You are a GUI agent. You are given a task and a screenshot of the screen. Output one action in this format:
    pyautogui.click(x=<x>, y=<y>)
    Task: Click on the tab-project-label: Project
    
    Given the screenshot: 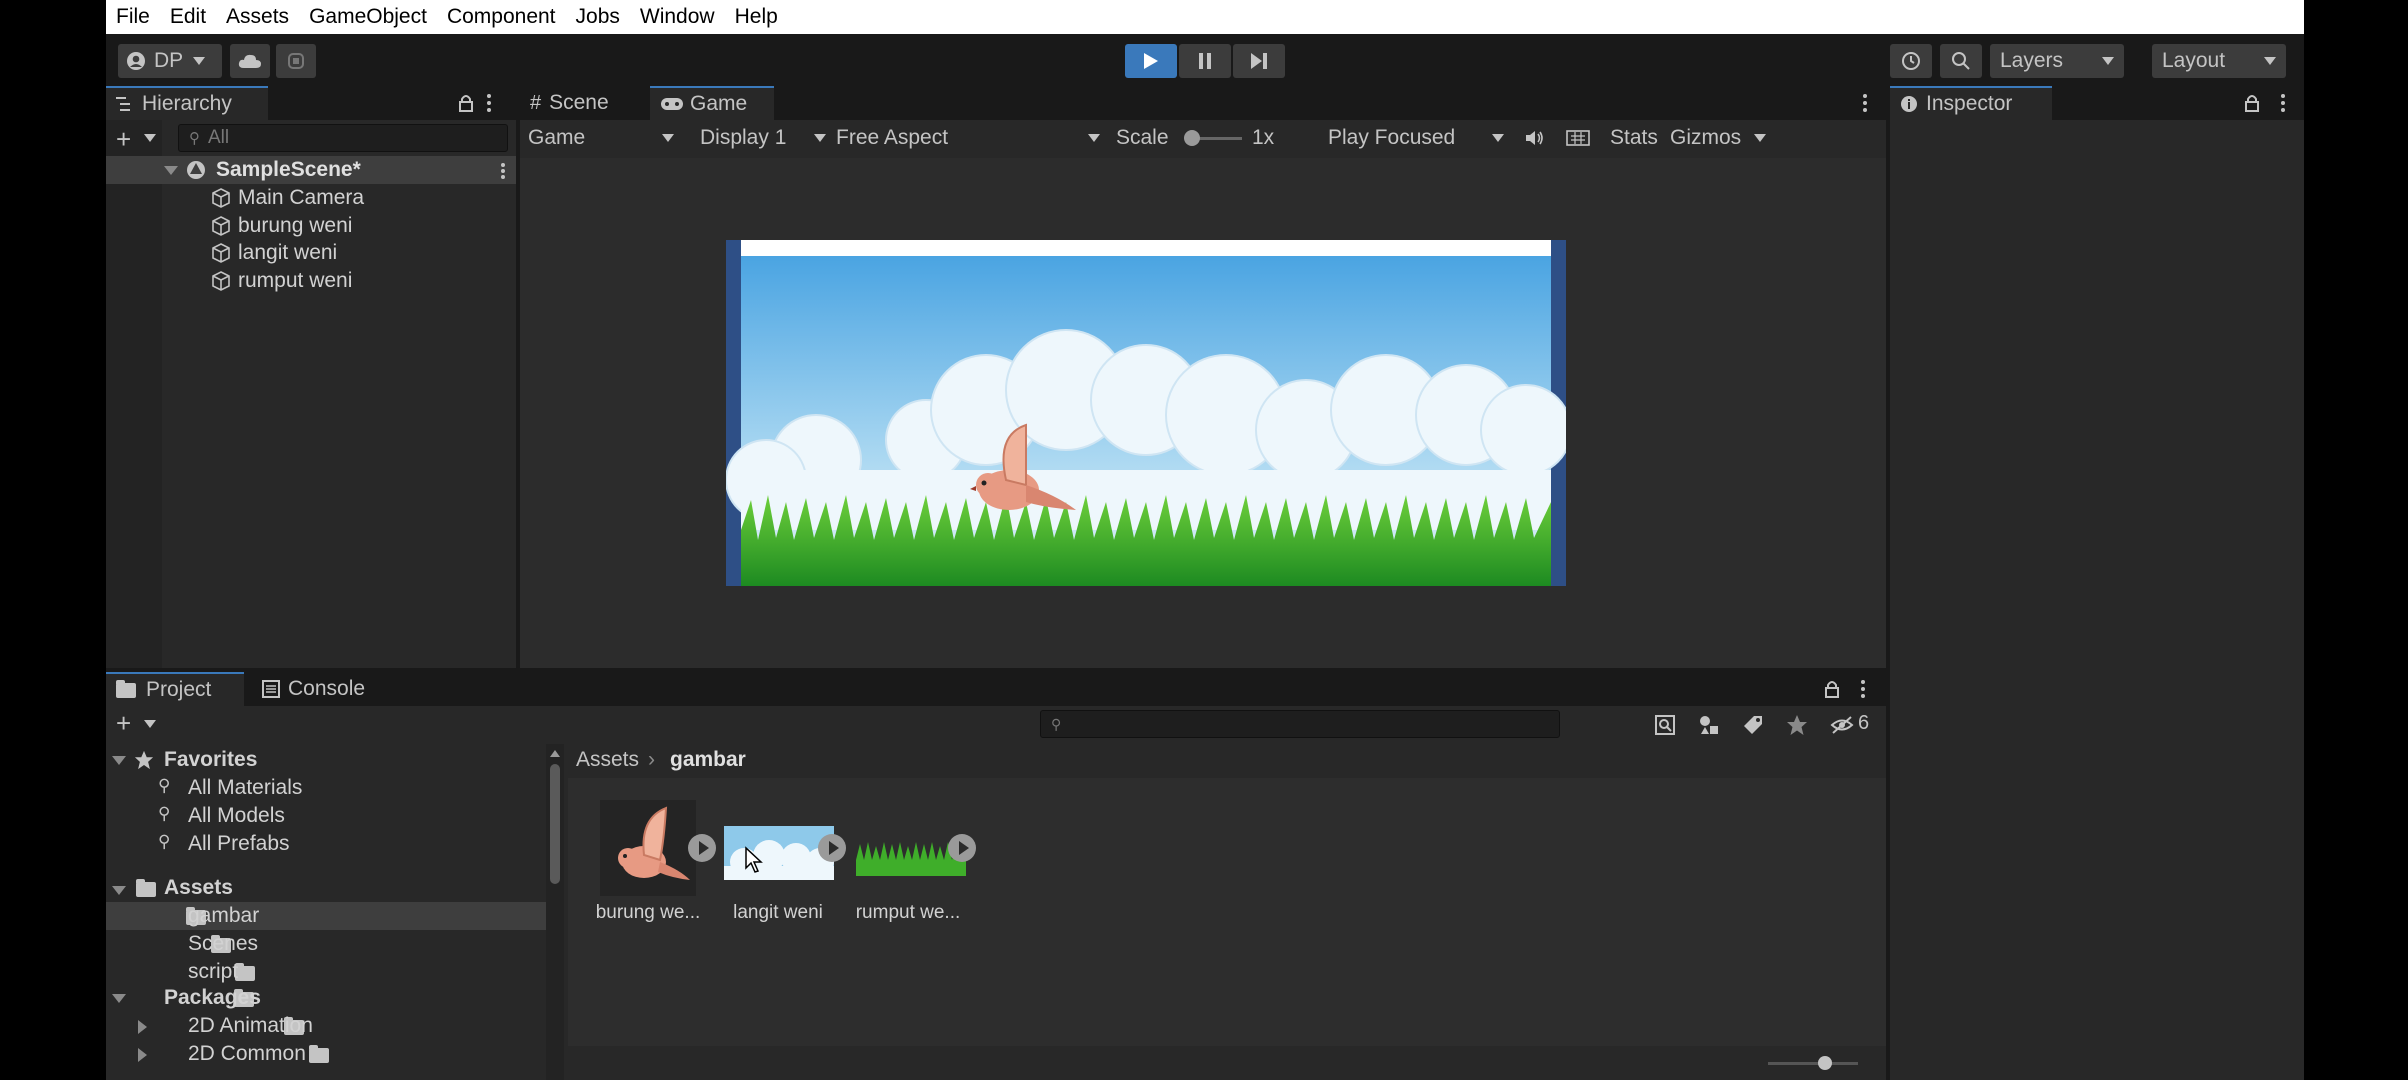 What is the action you would take?
    pyautogui.click(x=179, y=689)
    